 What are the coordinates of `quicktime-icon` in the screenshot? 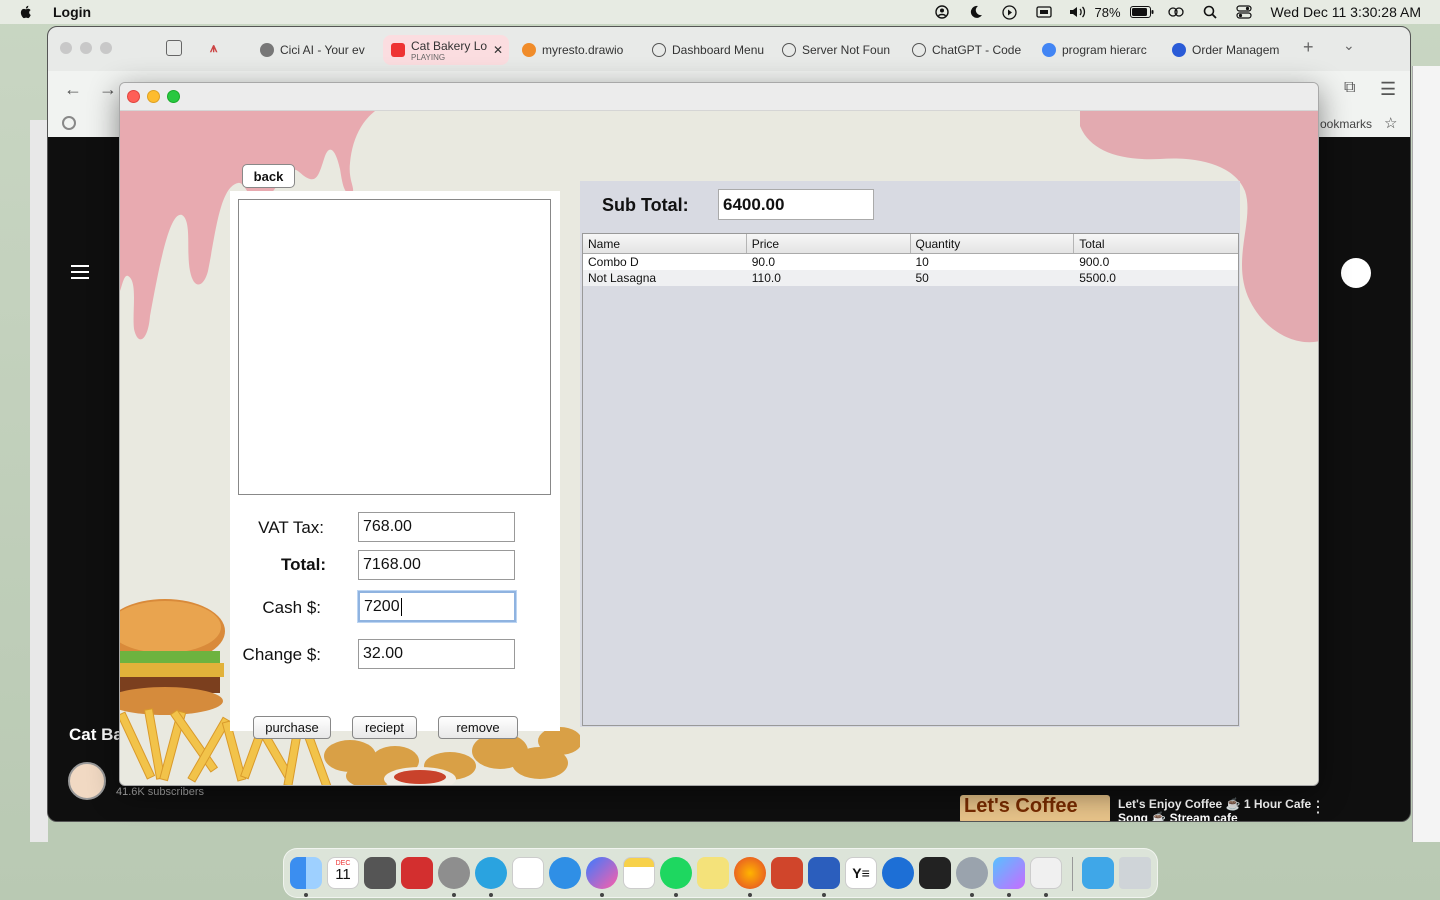 It's located at (898, 873).